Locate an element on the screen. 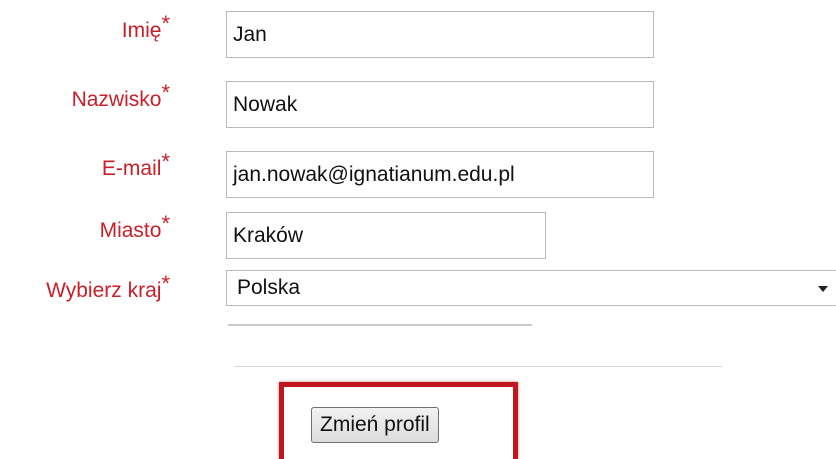  chevron-down-icon is located at coordinates (823, 289).